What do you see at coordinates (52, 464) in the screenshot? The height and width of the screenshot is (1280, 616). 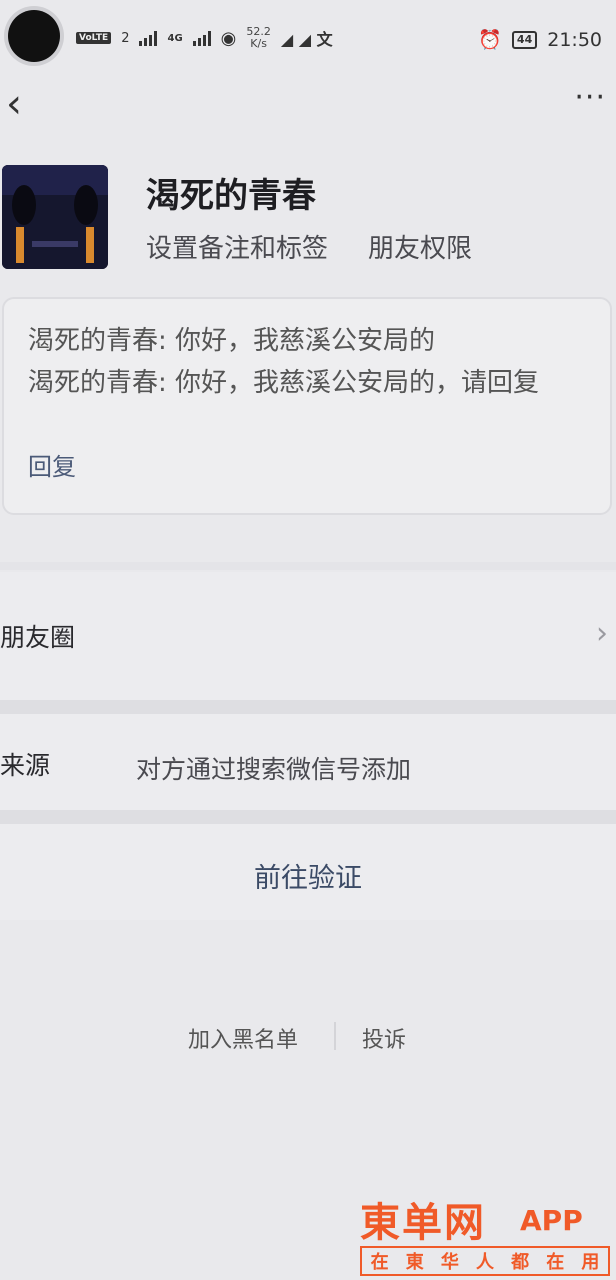 I see `reply-link: 回复` at bounding box center [52, 464].